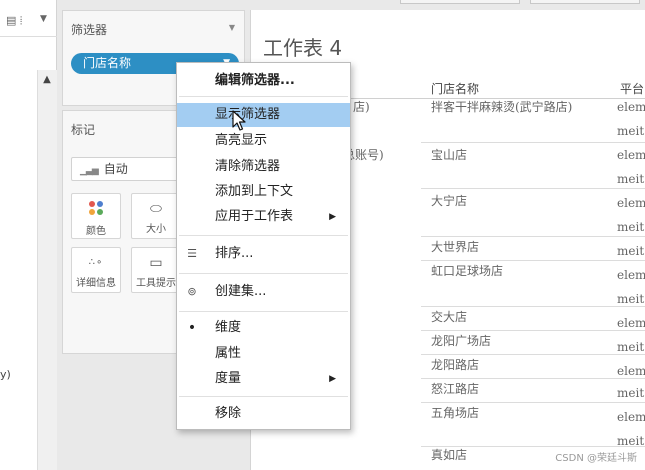  What do you see at coordinates (96, 270) in the screenshot?
I see `detail-button: ∴∘ 详细信息` at bounding box center [96, 270].